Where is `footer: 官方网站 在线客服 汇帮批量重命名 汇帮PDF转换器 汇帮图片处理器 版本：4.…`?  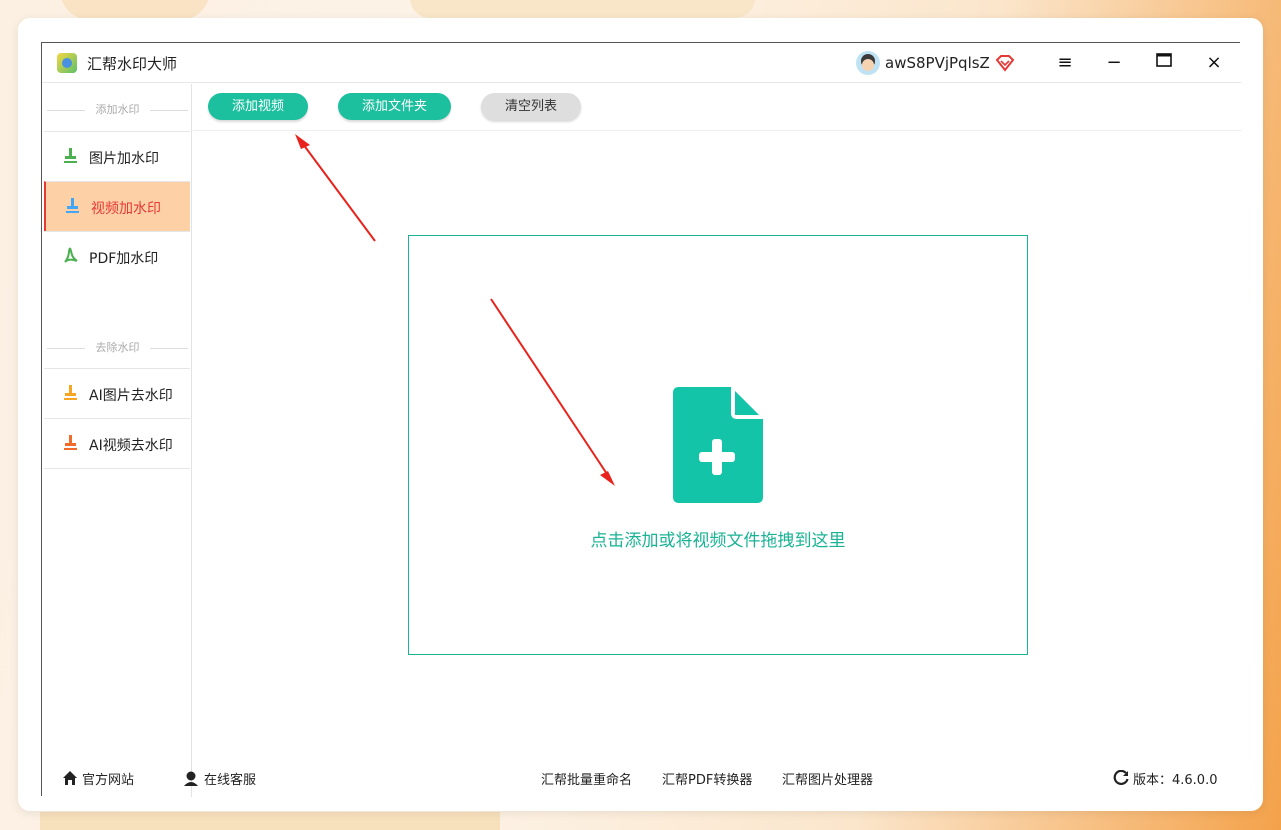
footer: 官方网站 在线客服 汇帮批量重命名 汇帮PDF转换器 汇帮图片处理器 版本：4.… is located at coordinates (641, 778).